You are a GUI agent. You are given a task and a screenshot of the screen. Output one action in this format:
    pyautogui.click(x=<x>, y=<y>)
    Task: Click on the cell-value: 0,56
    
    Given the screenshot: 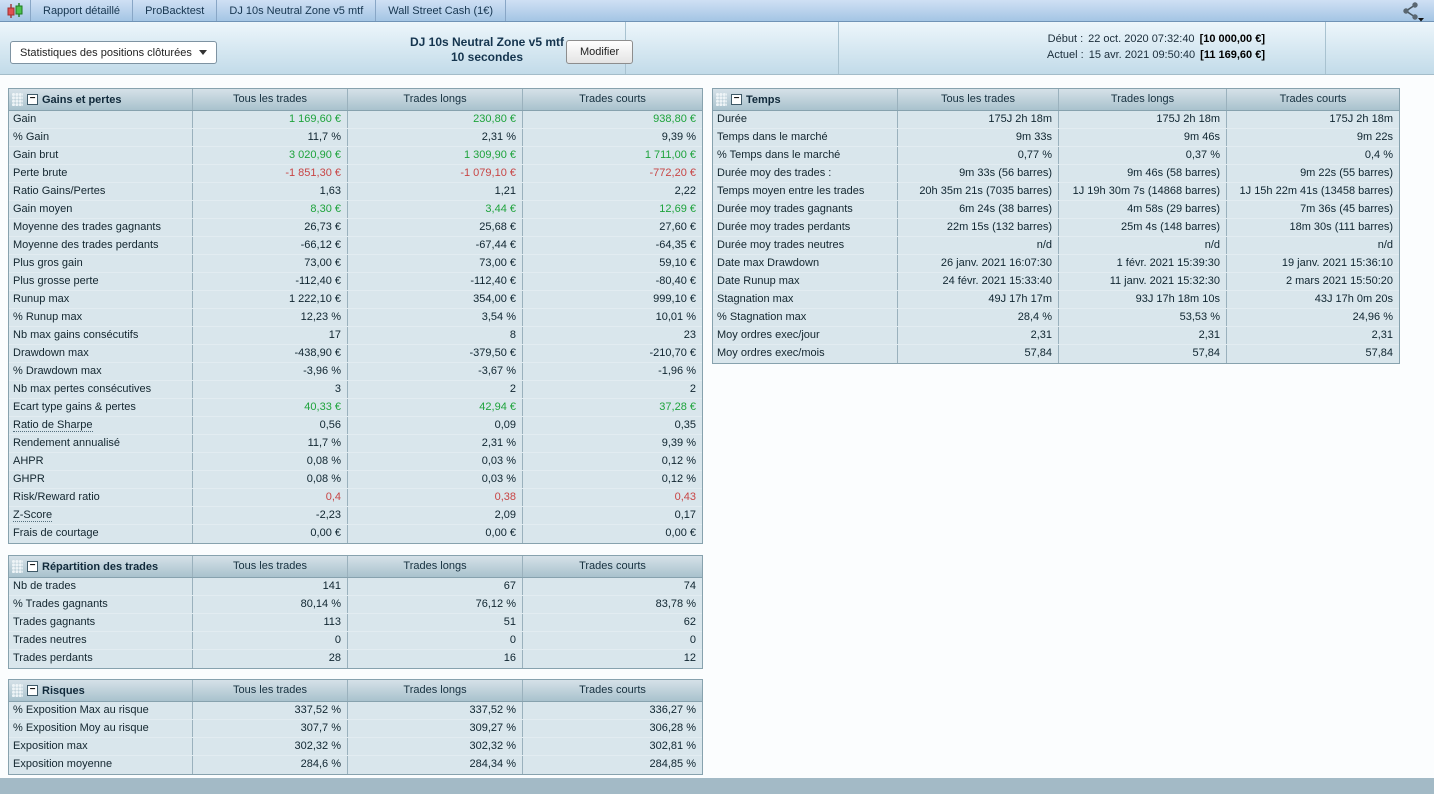 What is the action you would take?
    pyautogui.click(x=269, y=425)
    